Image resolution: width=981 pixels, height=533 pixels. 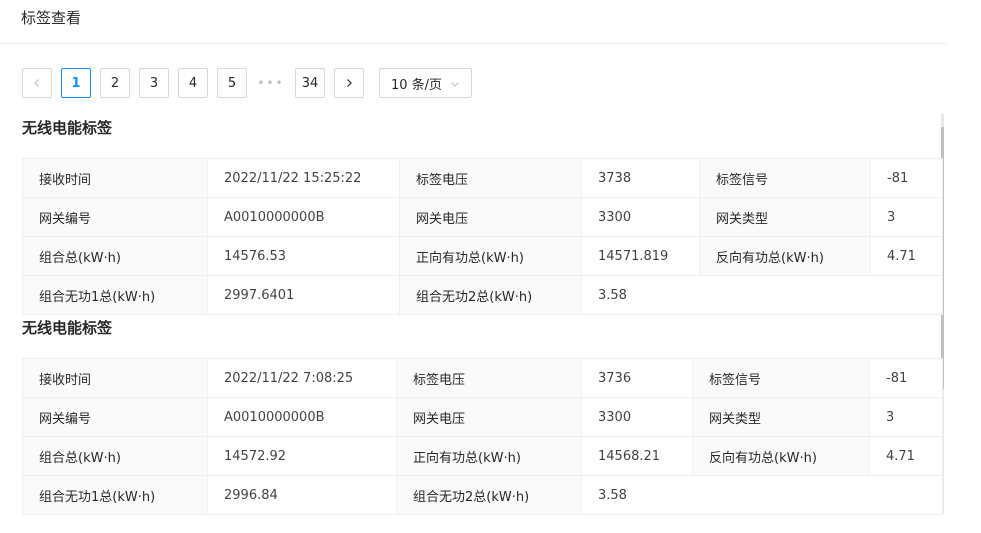 What do you see at coordinates (302, 495) in the screenshot?
I see `field-value: 2996.84` at bounding box center [302, 495].